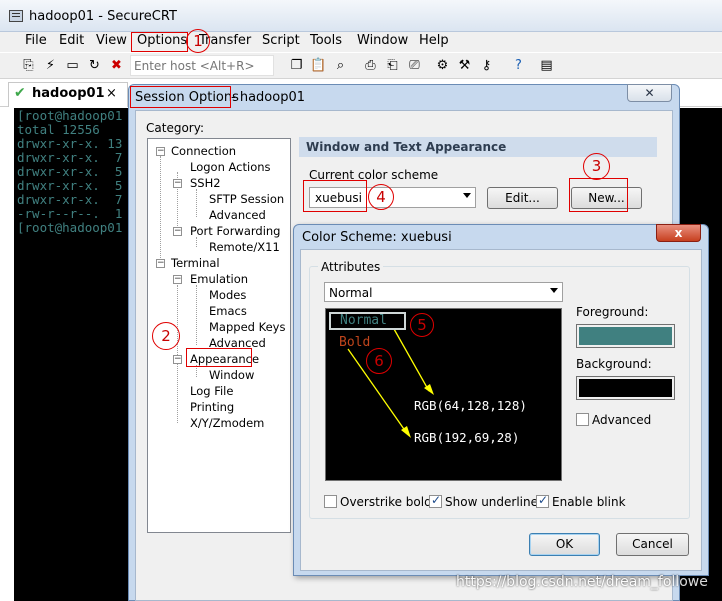 The width and height of the screenshot is (722, 601). What do you see at coordinates (326, 42) in the screenshot?
I see `menu-tools: Tools` at bounding box center [326, 42].